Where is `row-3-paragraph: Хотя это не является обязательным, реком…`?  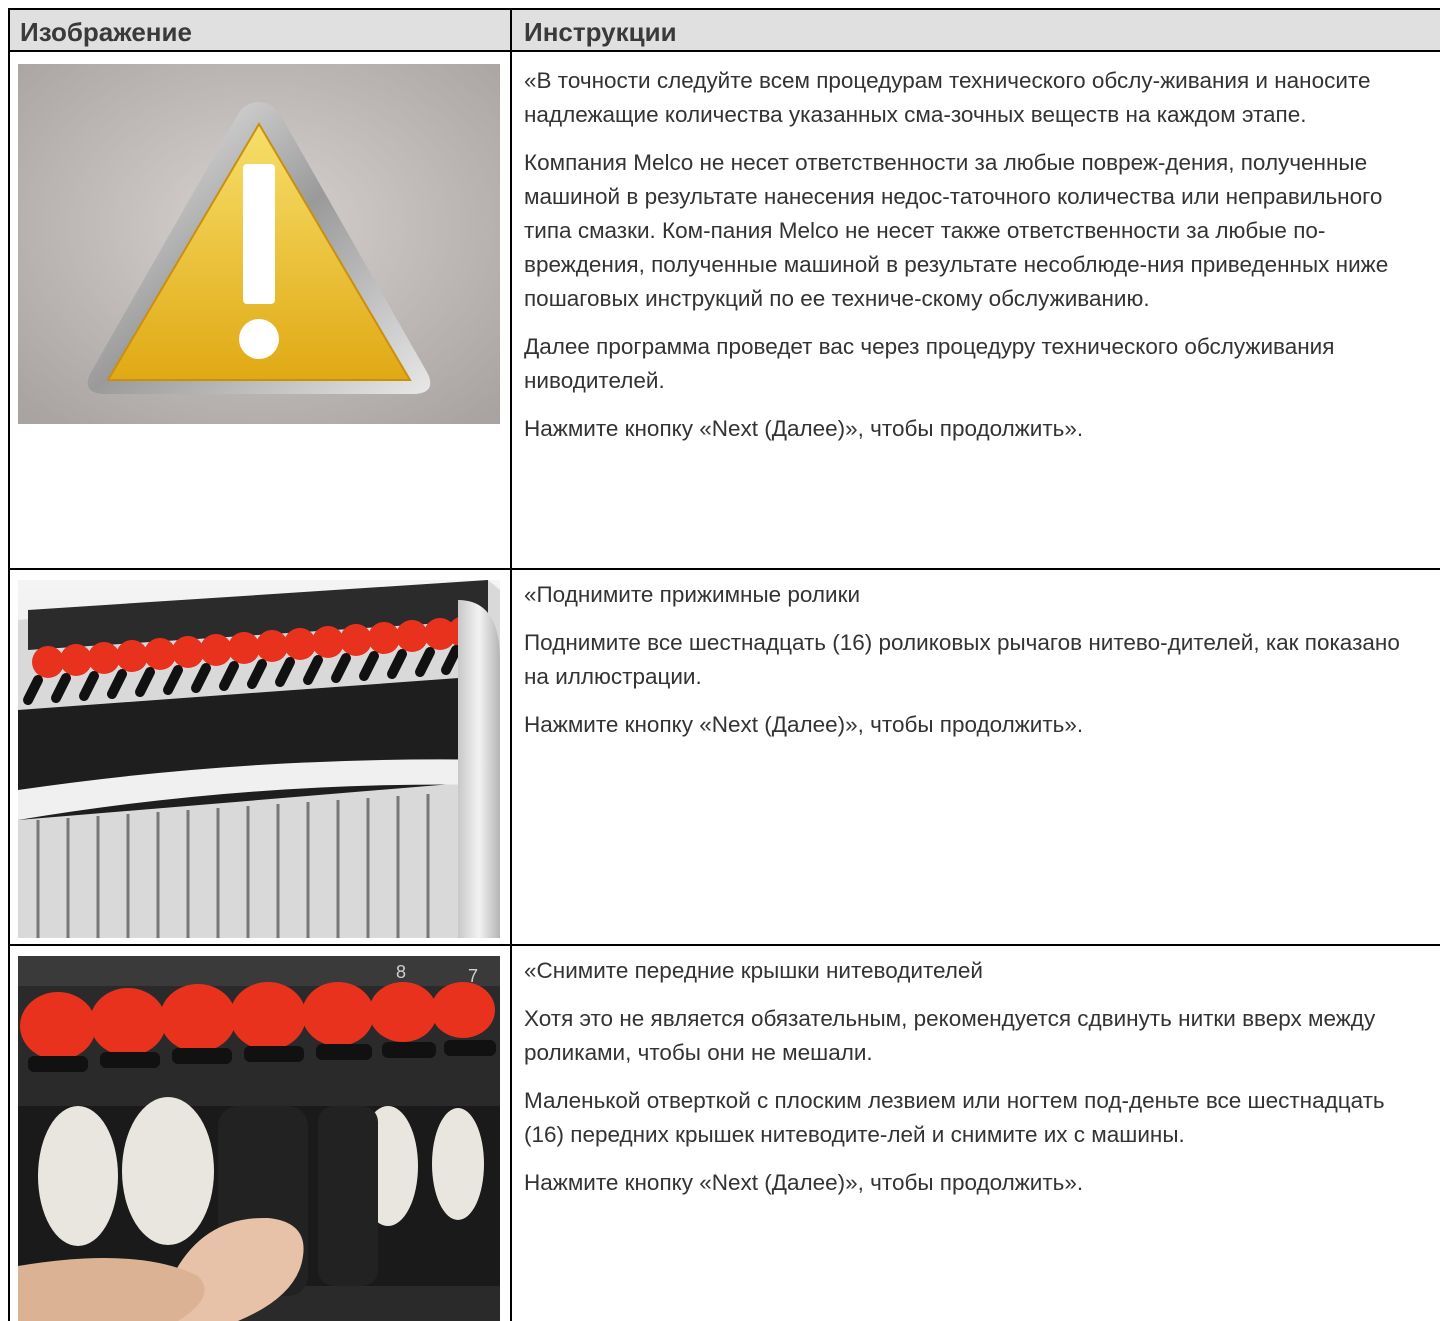 row-3-paragraph: Хотя это не является обязательным, реком… is located at coordinates (950, 1035).